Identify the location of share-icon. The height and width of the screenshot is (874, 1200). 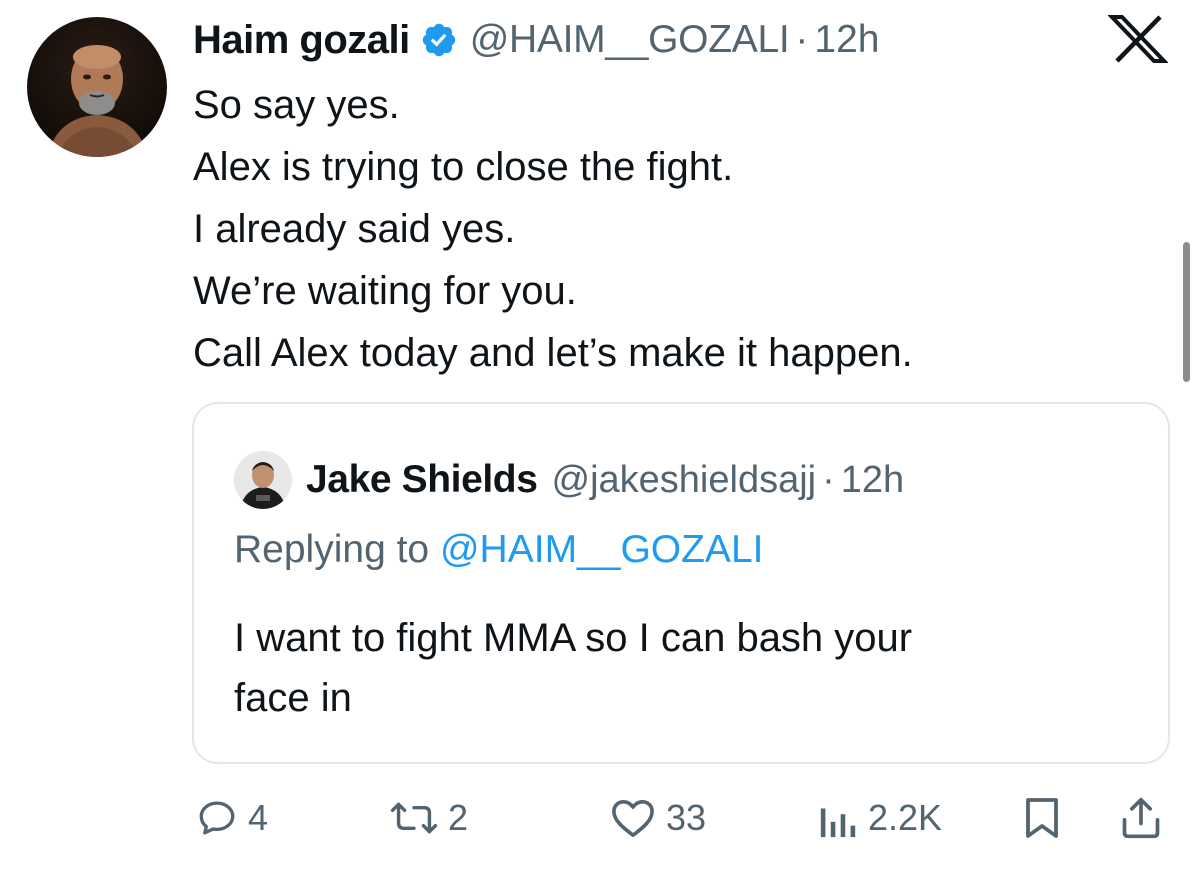
(1141, 818).